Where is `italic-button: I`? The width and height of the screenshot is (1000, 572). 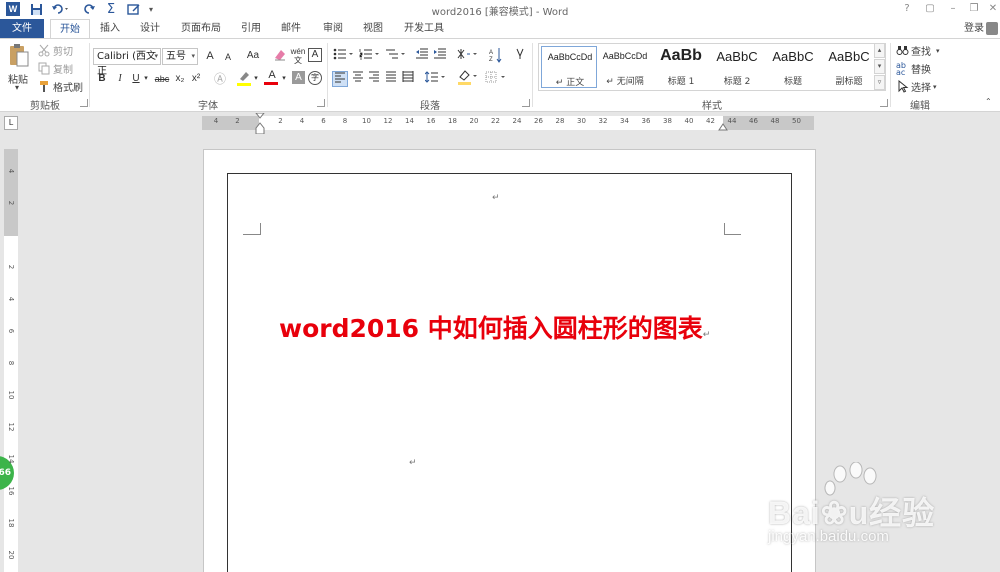 italic-button: I is located at coordinates (120, 79).